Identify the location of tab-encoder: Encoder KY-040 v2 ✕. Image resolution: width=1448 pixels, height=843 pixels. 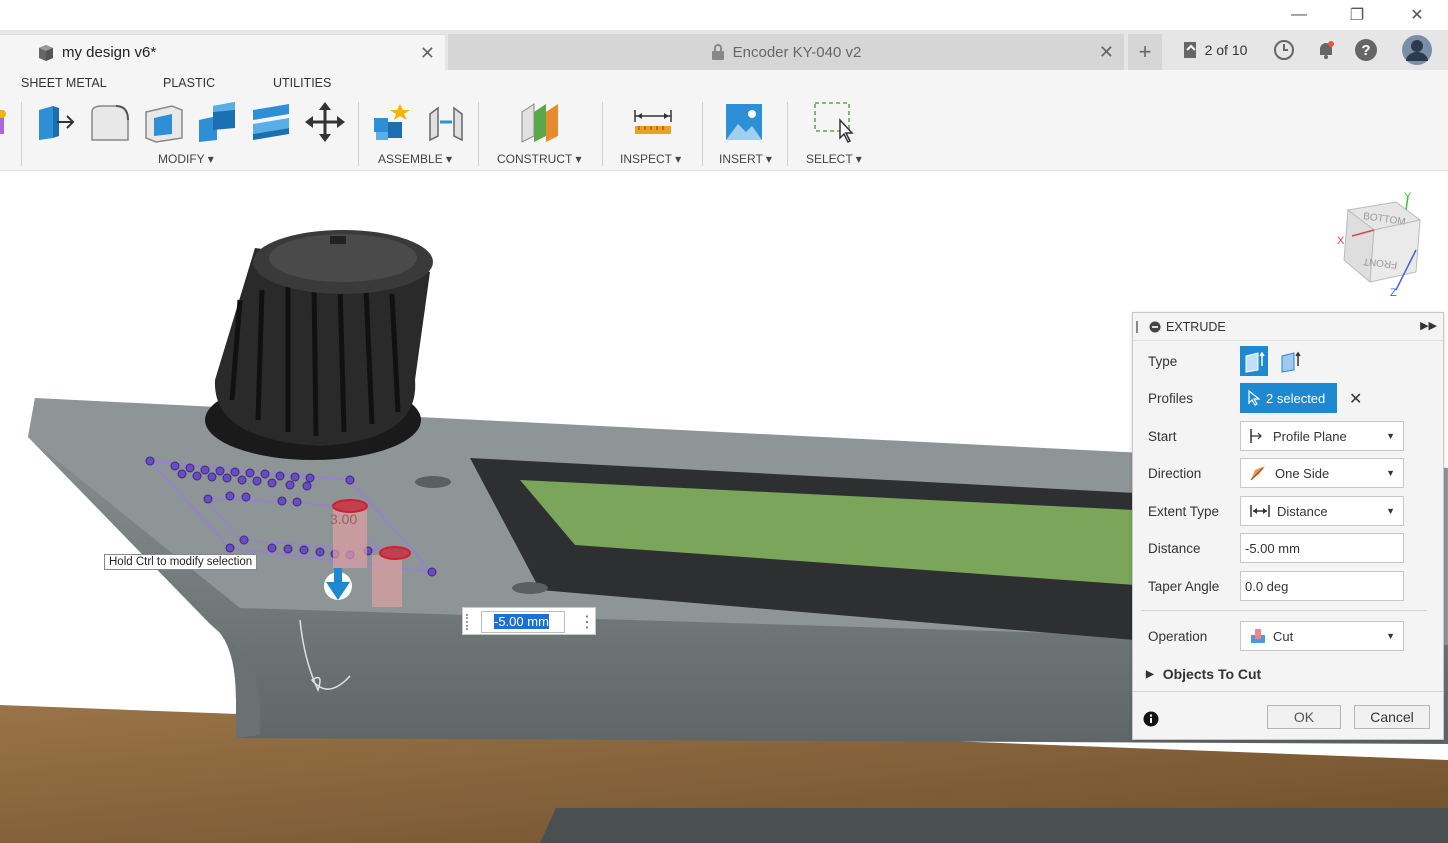
(786, 52).